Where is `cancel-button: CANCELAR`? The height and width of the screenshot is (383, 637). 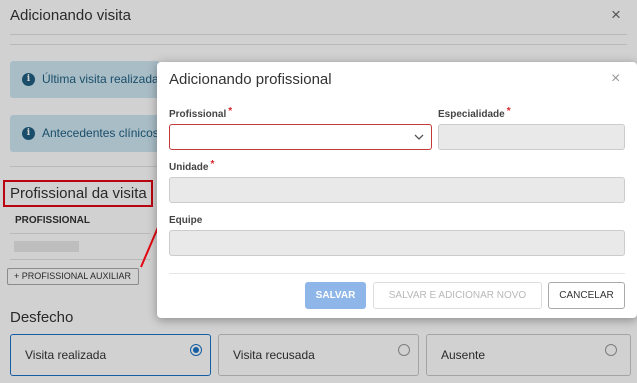
cancel-button: CANCELAR is located at coordinates (586, 295).